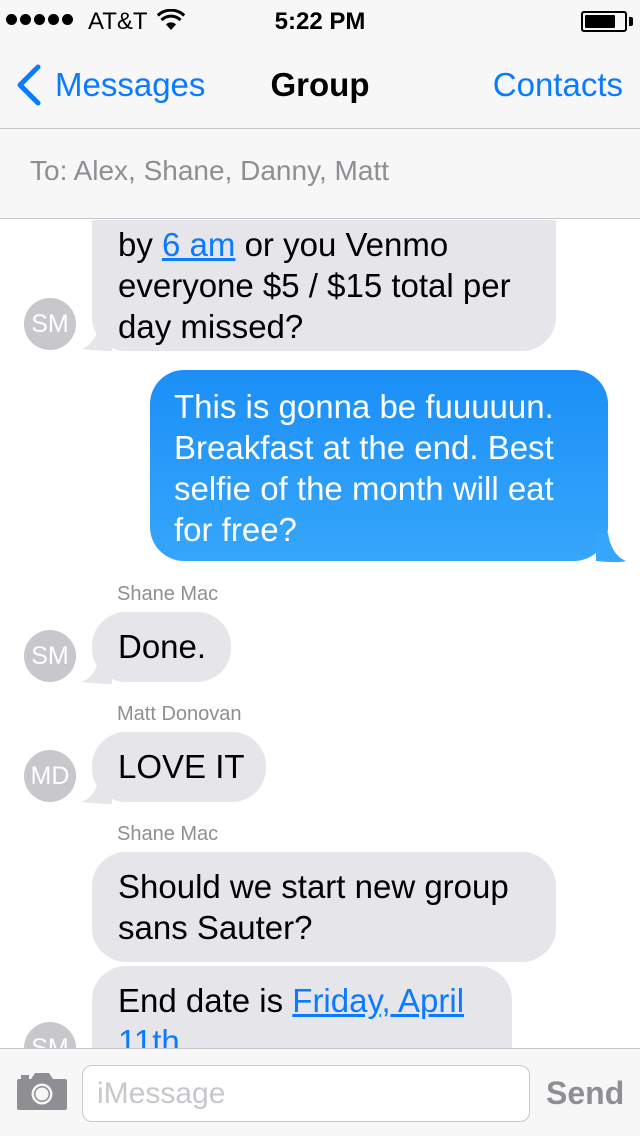 This screenshot has height=1136, width=640. I want to click on recipients-bar: To: Alex, Shane, Danny, Matt, so click(320, 174).